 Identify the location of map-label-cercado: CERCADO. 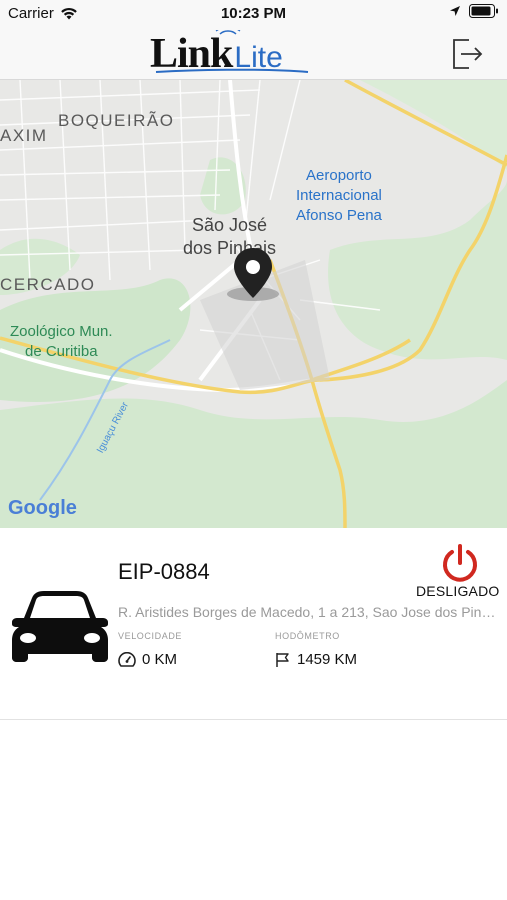
(48, 284).